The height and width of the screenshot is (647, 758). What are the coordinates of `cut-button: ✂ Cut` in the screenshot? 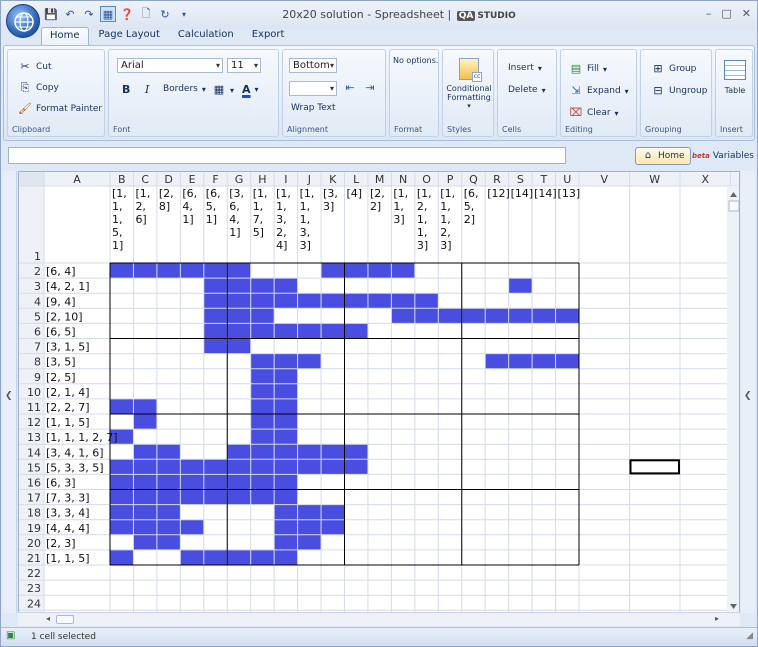 It's located at (34, 67).